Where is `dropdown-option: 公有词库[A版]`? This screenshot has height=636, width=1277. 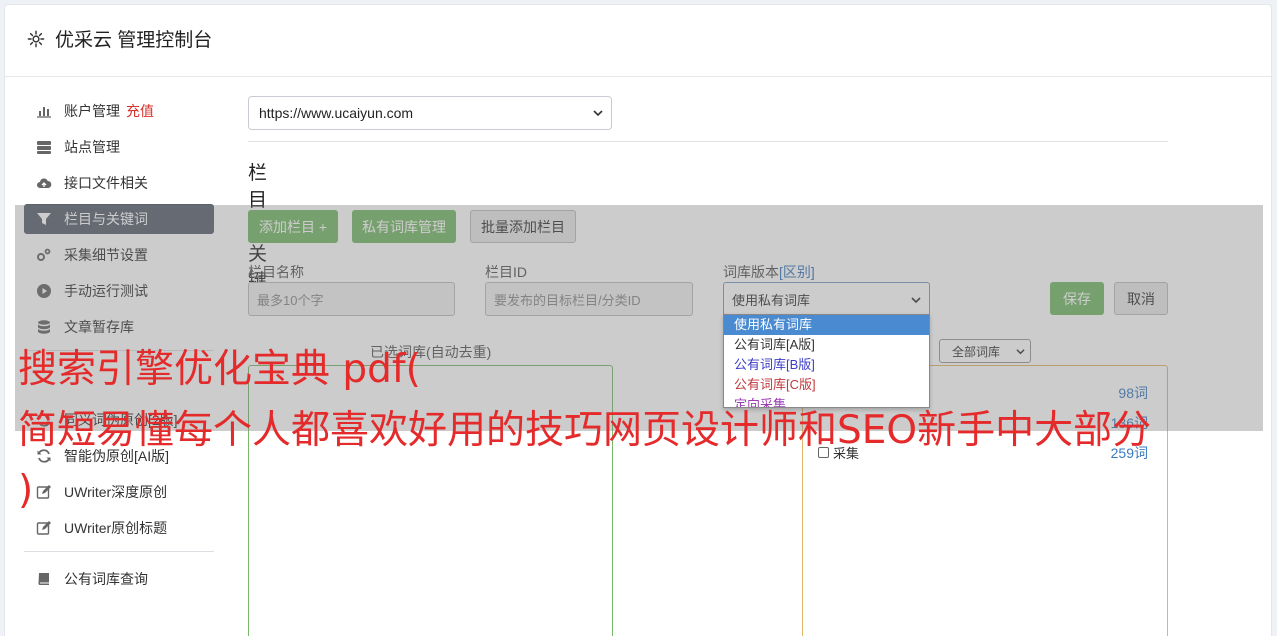
dropdown-option: 公有词库[A版] is located at coordinates (826, 345).